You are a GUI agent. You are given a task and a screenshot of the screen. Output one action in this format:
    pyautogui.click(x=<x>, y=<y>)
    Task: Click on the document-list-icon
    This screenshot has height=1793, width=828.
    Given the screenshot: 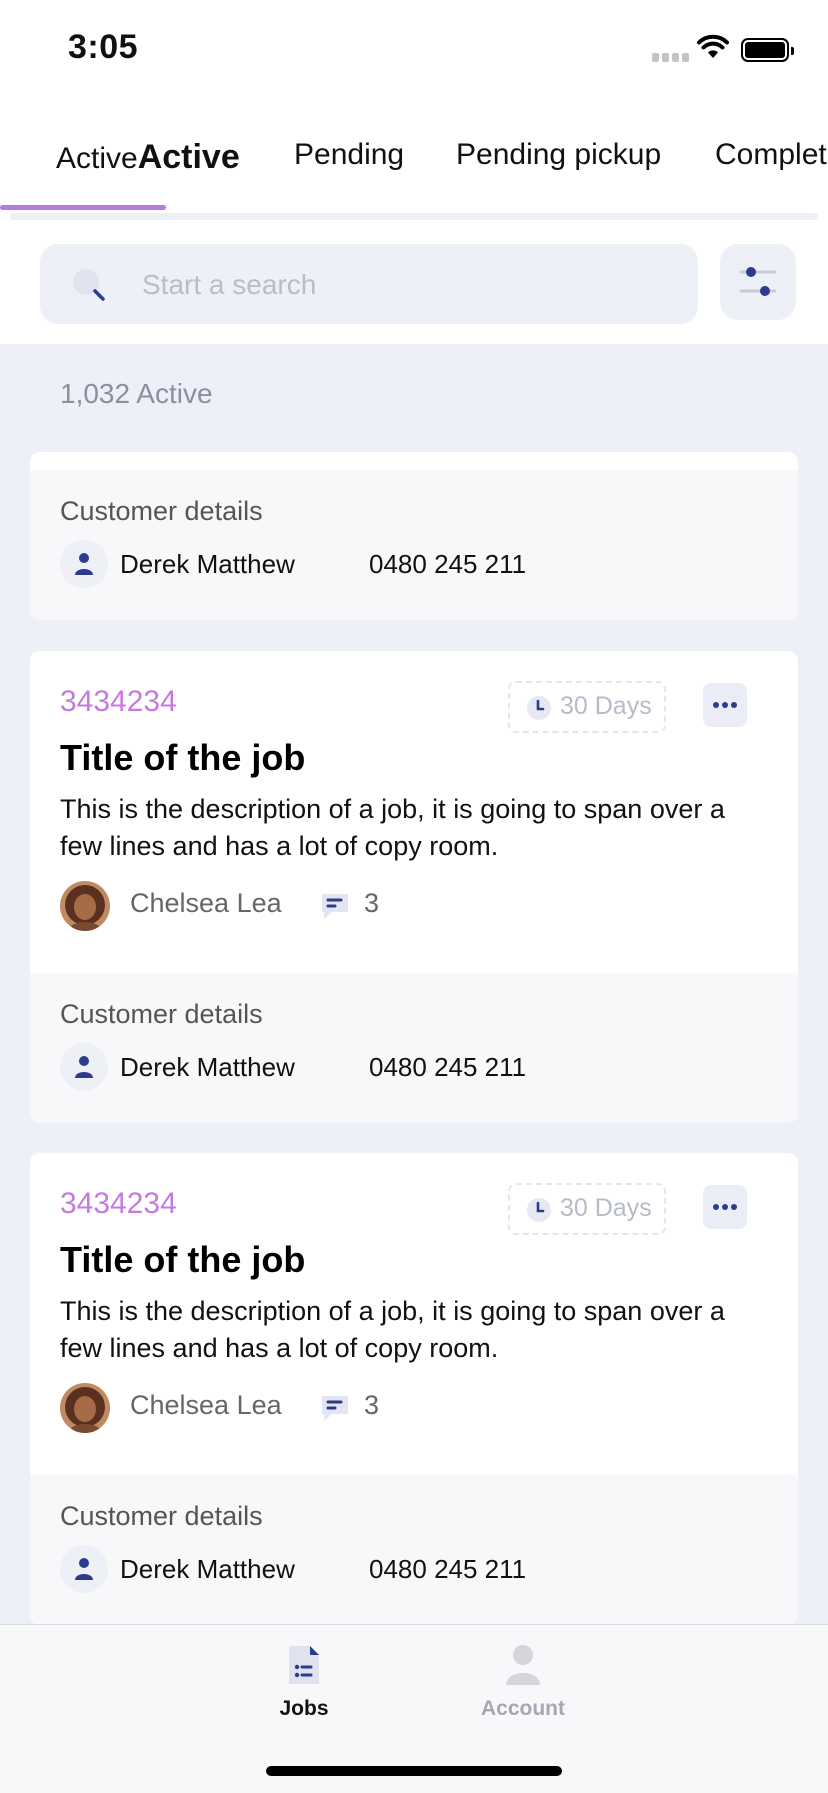 What is the action you would take?
    pyautogui.click(x=304, y=1665)
    